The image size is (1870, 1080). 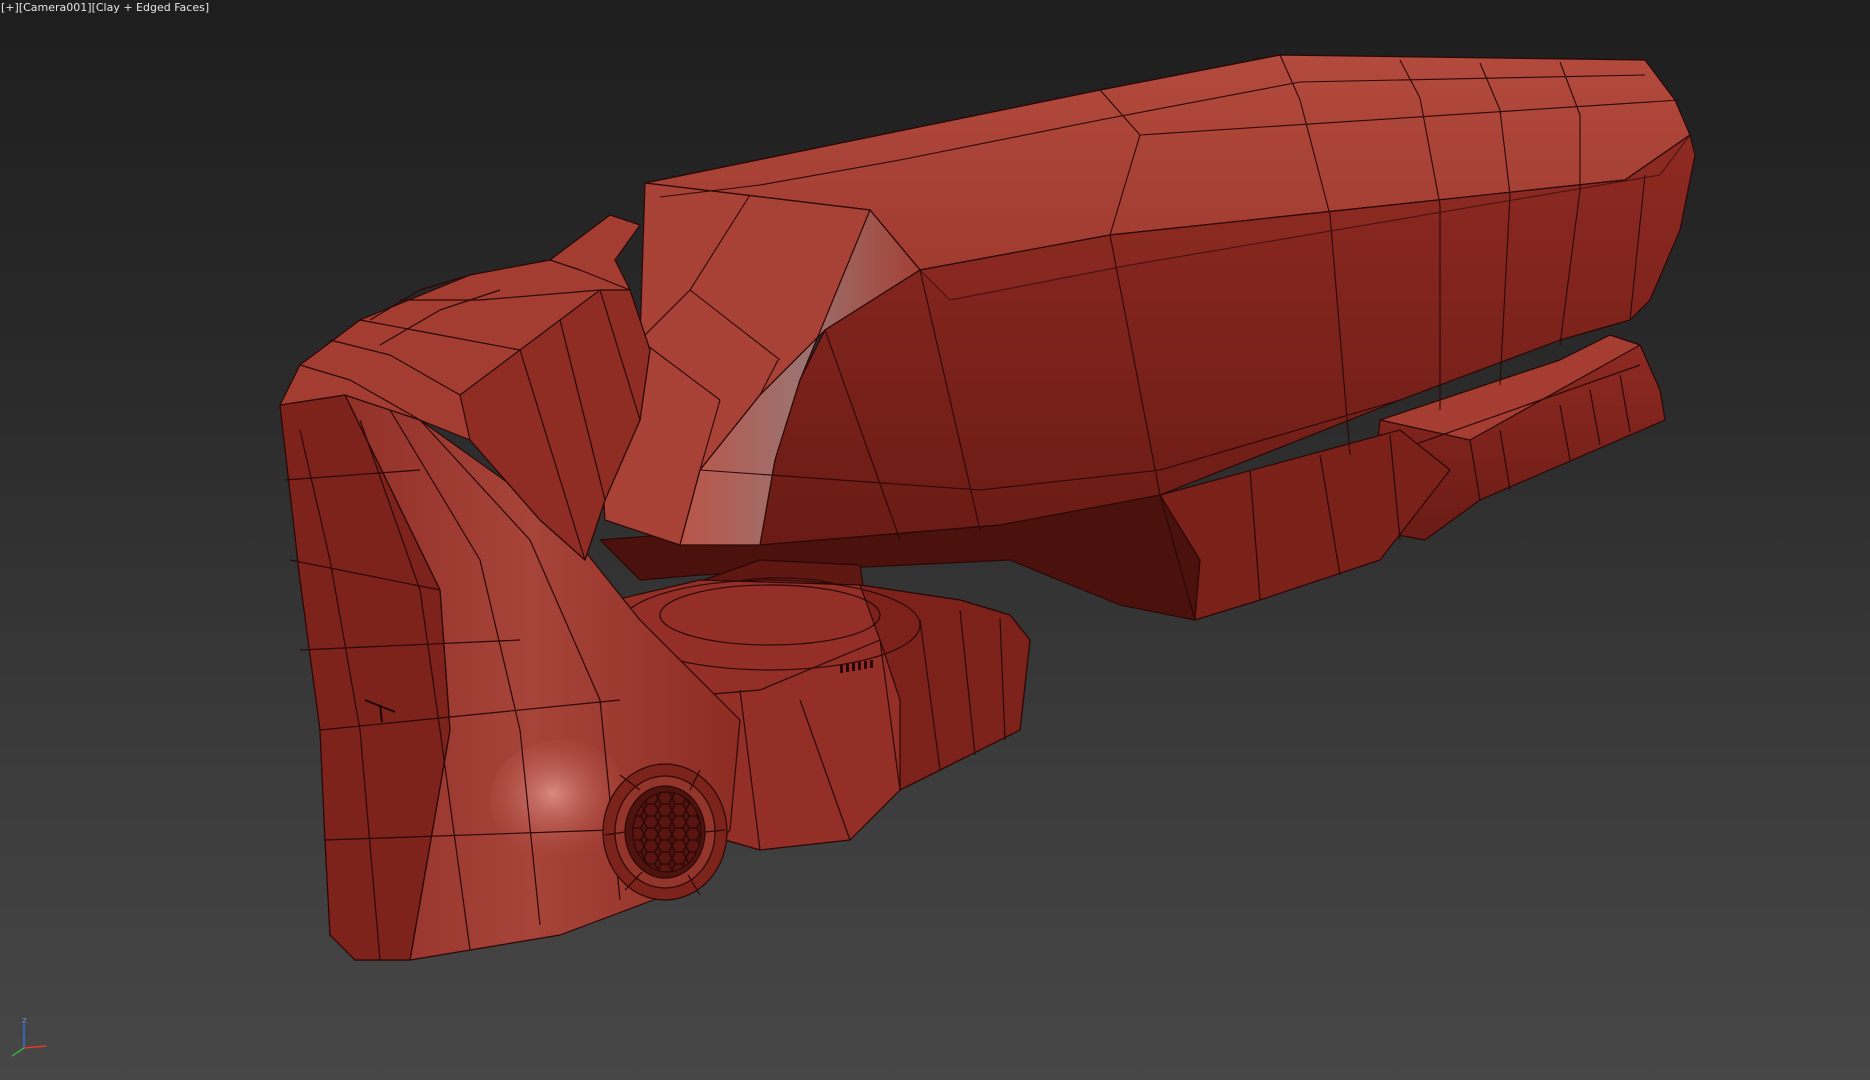 What do you see at coordinates (10, 8) in the screenshot?
I see `viewport-menu-button: [+]` at bounding box center [10, 8].